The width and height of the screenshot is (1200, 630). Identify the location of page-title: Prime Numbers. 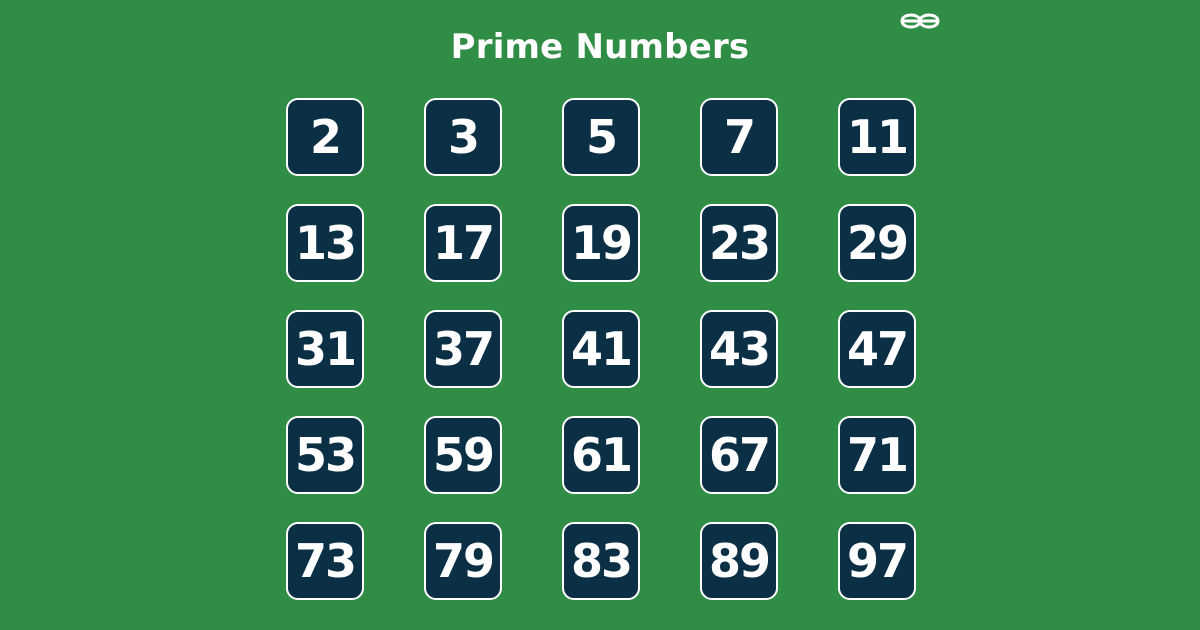
(600, 47).